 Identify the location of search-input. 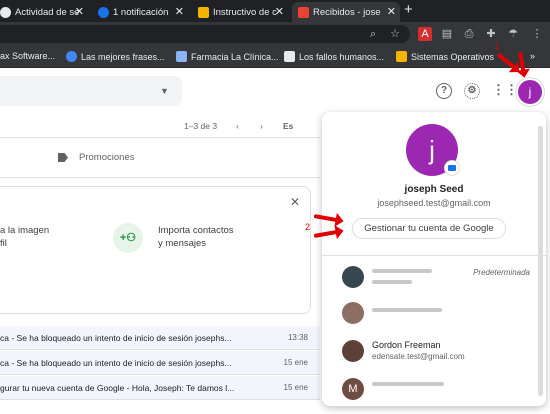
(91, 91).